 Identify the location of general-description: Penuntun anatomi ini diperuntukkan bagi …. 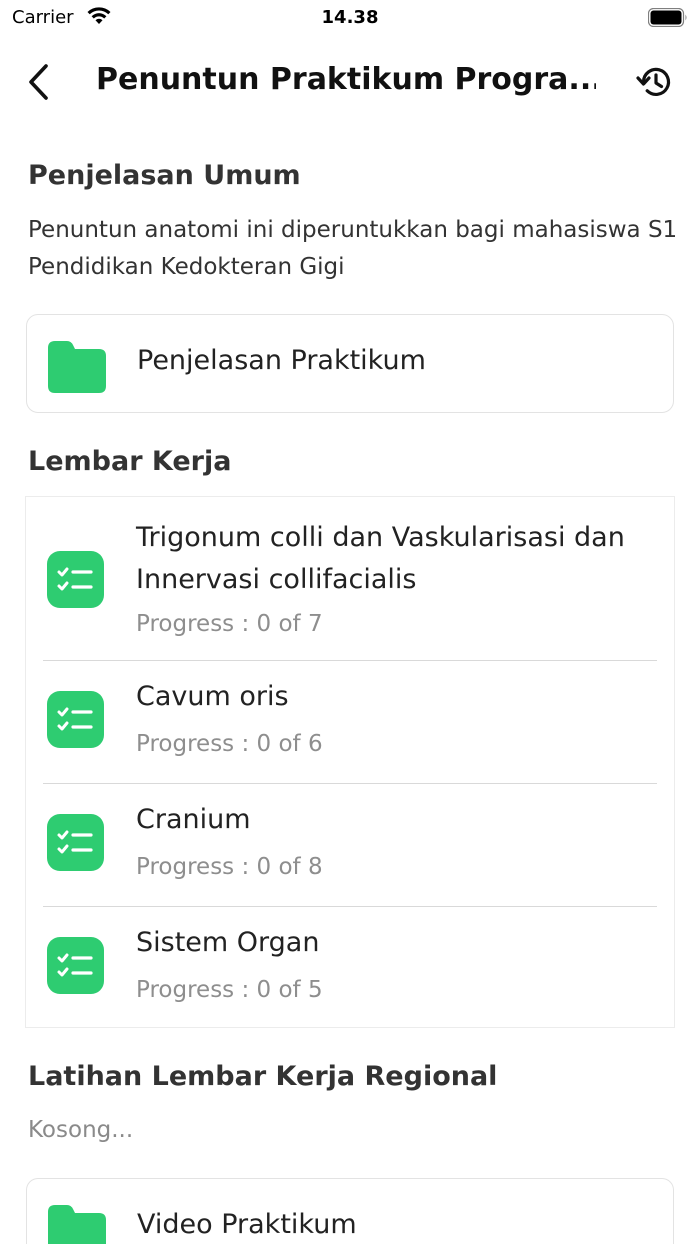
(353, 248).